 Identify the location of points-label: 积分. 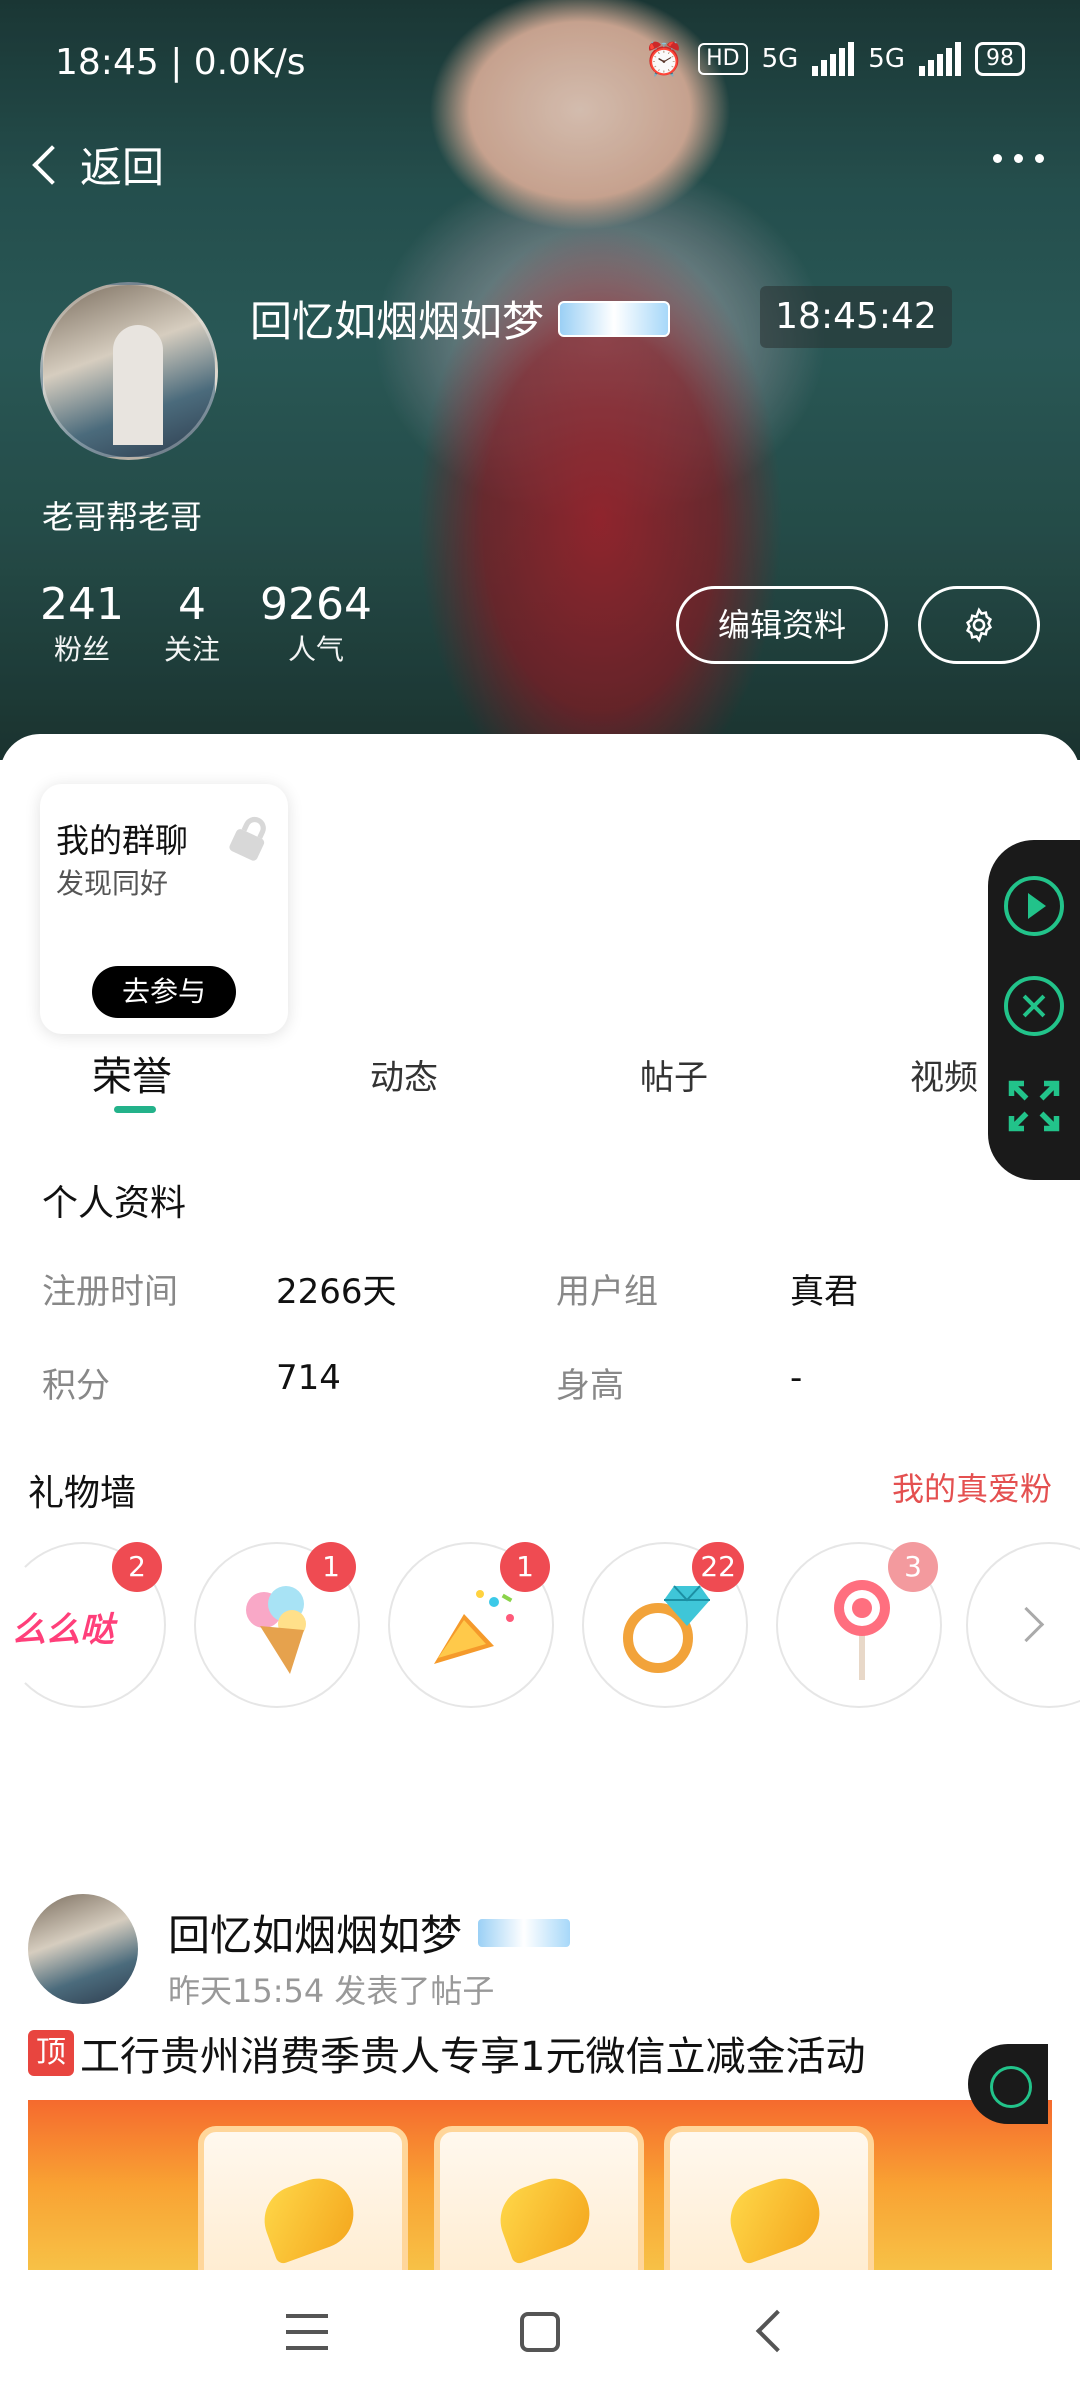
(76, 1386).